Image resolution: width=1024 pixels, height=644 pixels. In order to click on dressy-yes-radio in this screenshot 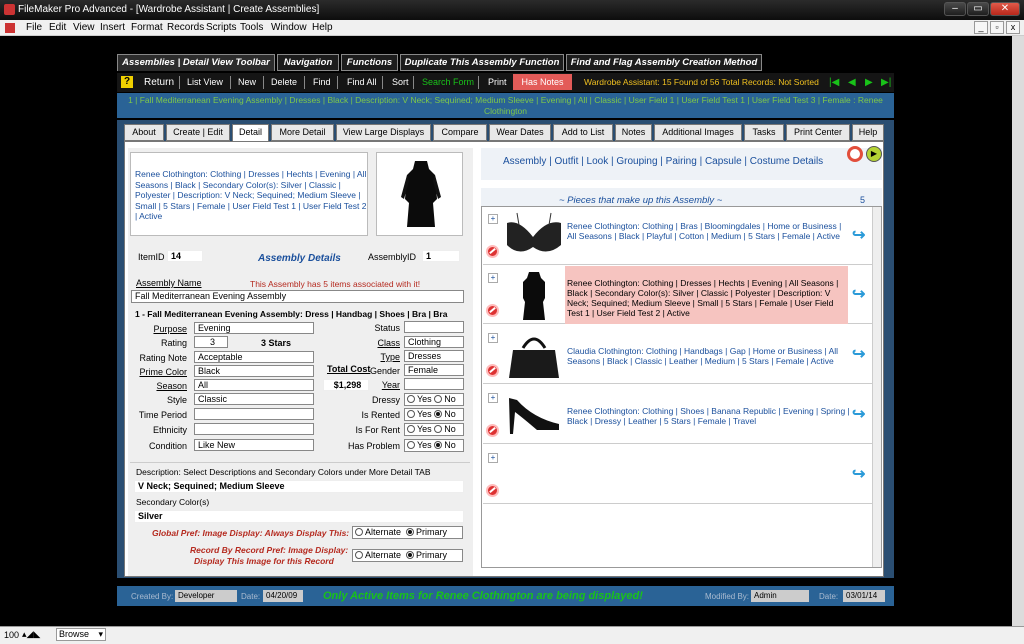, I will do `click(411, 399)`.